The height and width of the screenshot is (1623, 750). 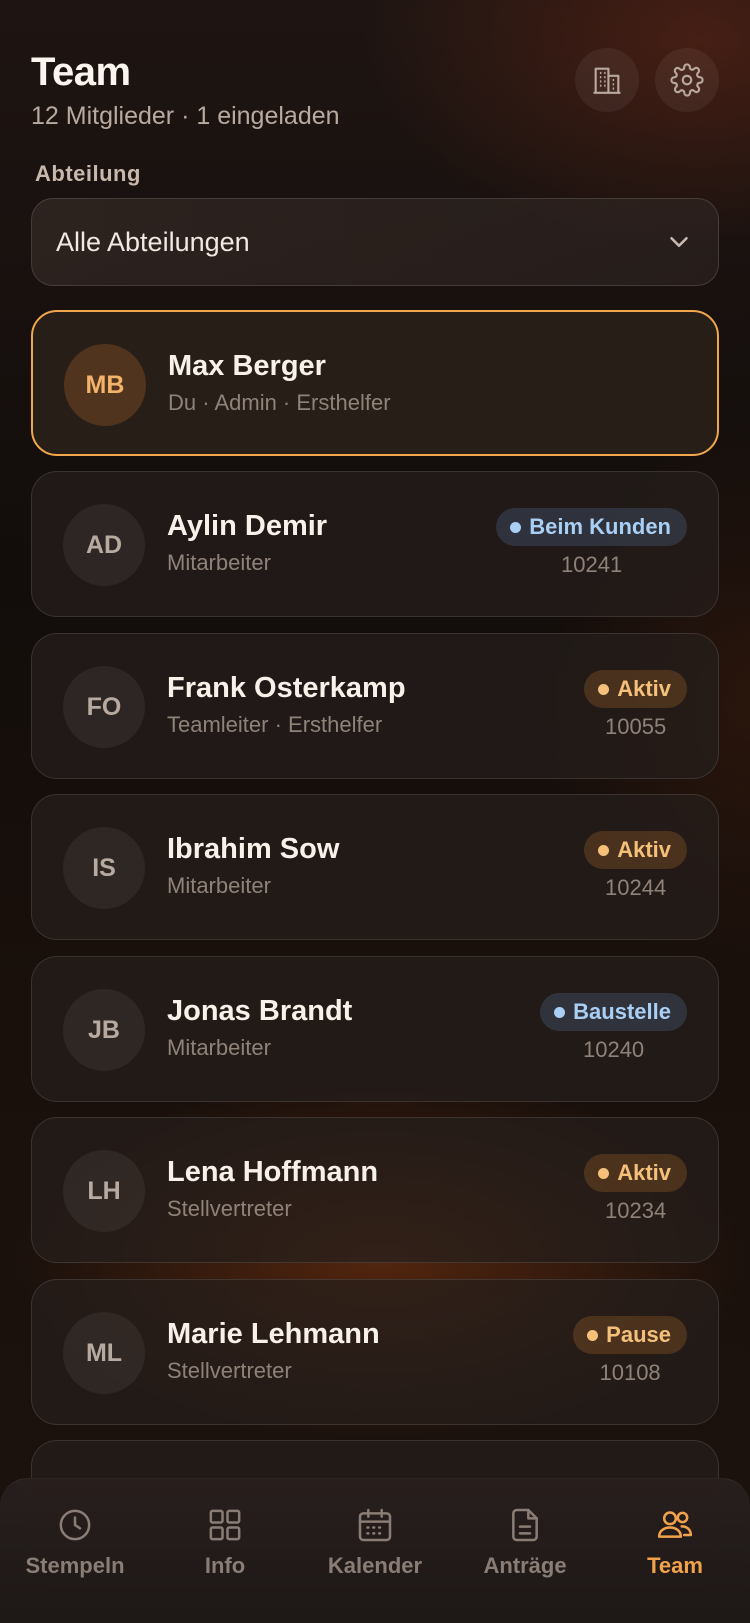 I want to click on status-badge: Beim Kunden, so click(x=591, y=527).